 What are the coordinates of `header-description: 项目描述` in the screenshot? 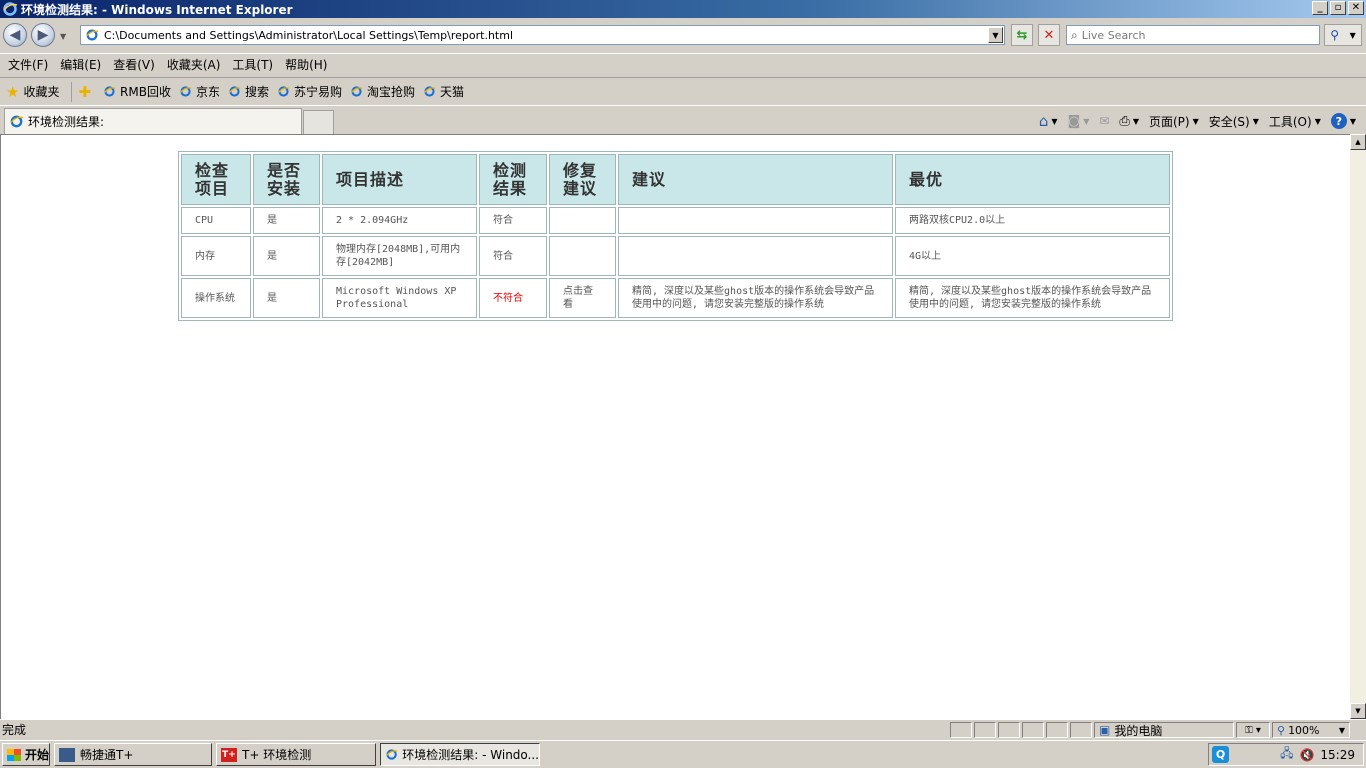 It's located at (399, 179).